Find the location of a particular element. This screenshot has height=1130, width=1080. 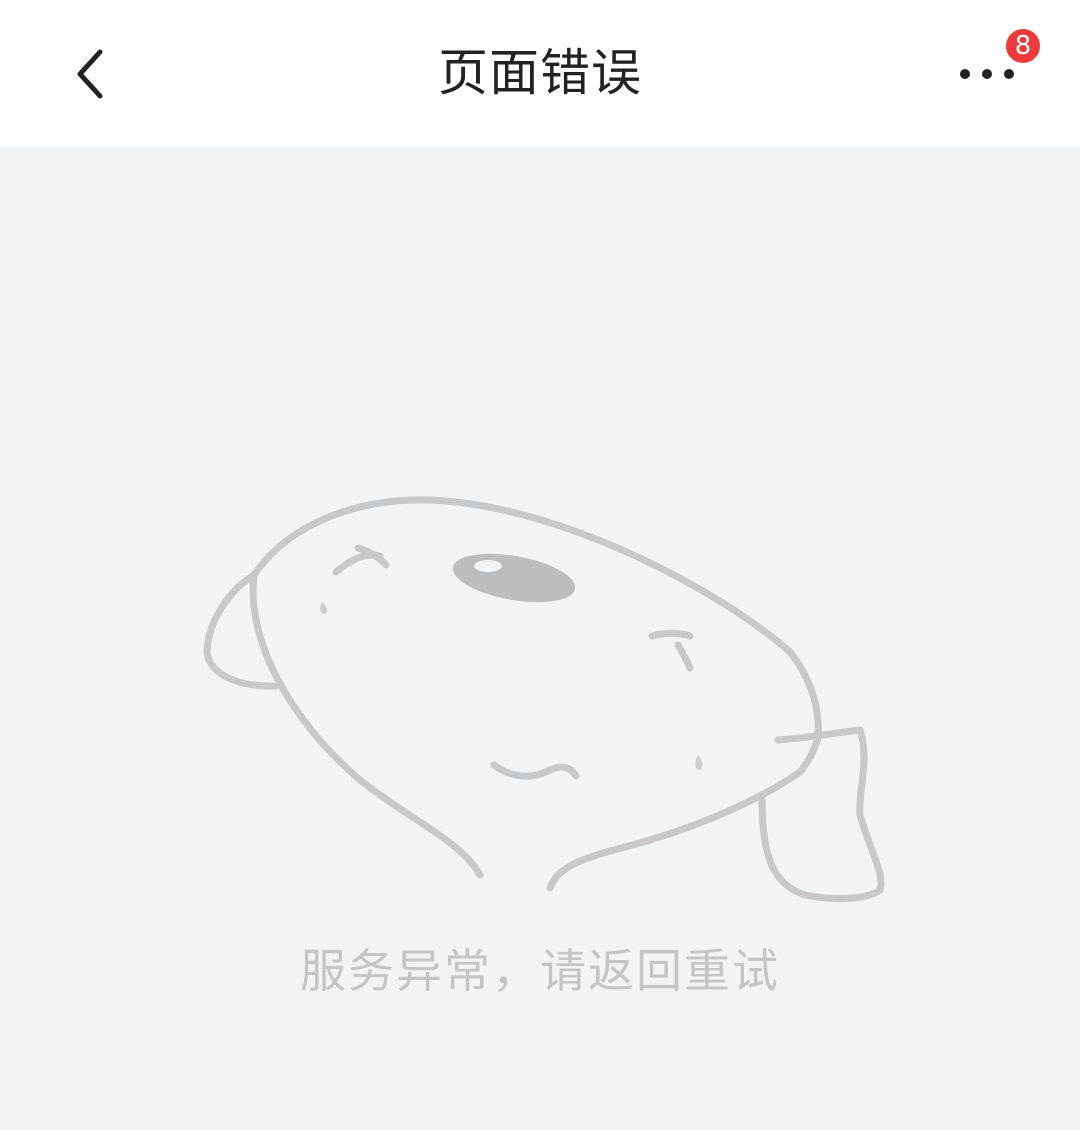

notification-badge: 8 is located at coordinates (1023, 46).